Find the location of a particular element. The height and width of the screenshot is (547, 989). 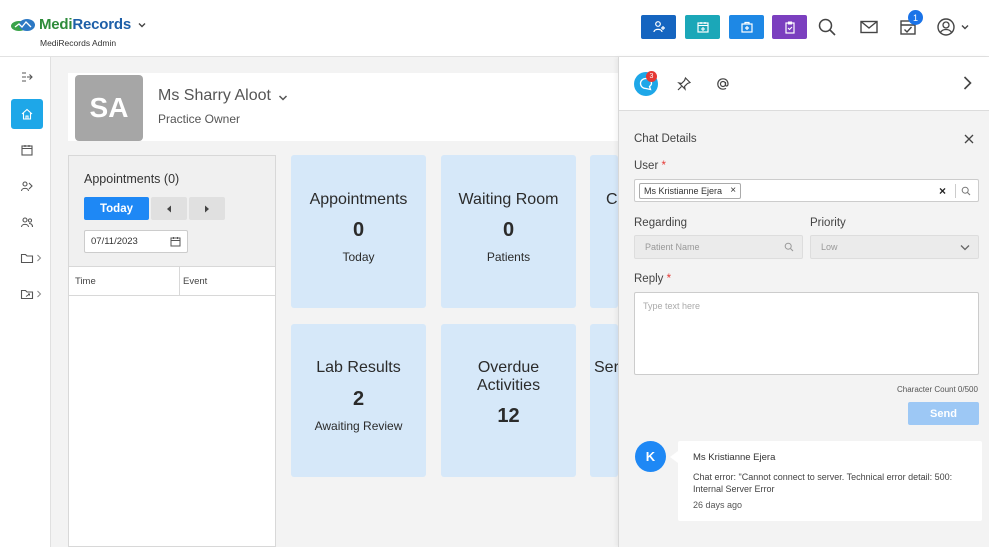

tile-appointments: Appointments 0 Today is located at coordinates (358, 231).